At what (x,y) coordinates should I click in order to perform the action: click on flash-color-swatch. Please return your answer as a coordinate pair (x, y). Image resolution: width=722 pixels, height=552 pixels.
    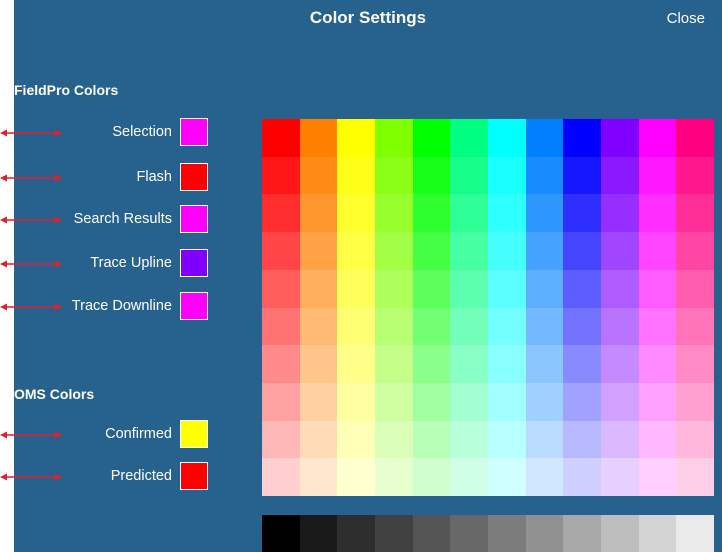
    Looking at the image, I should click on (194, 177).